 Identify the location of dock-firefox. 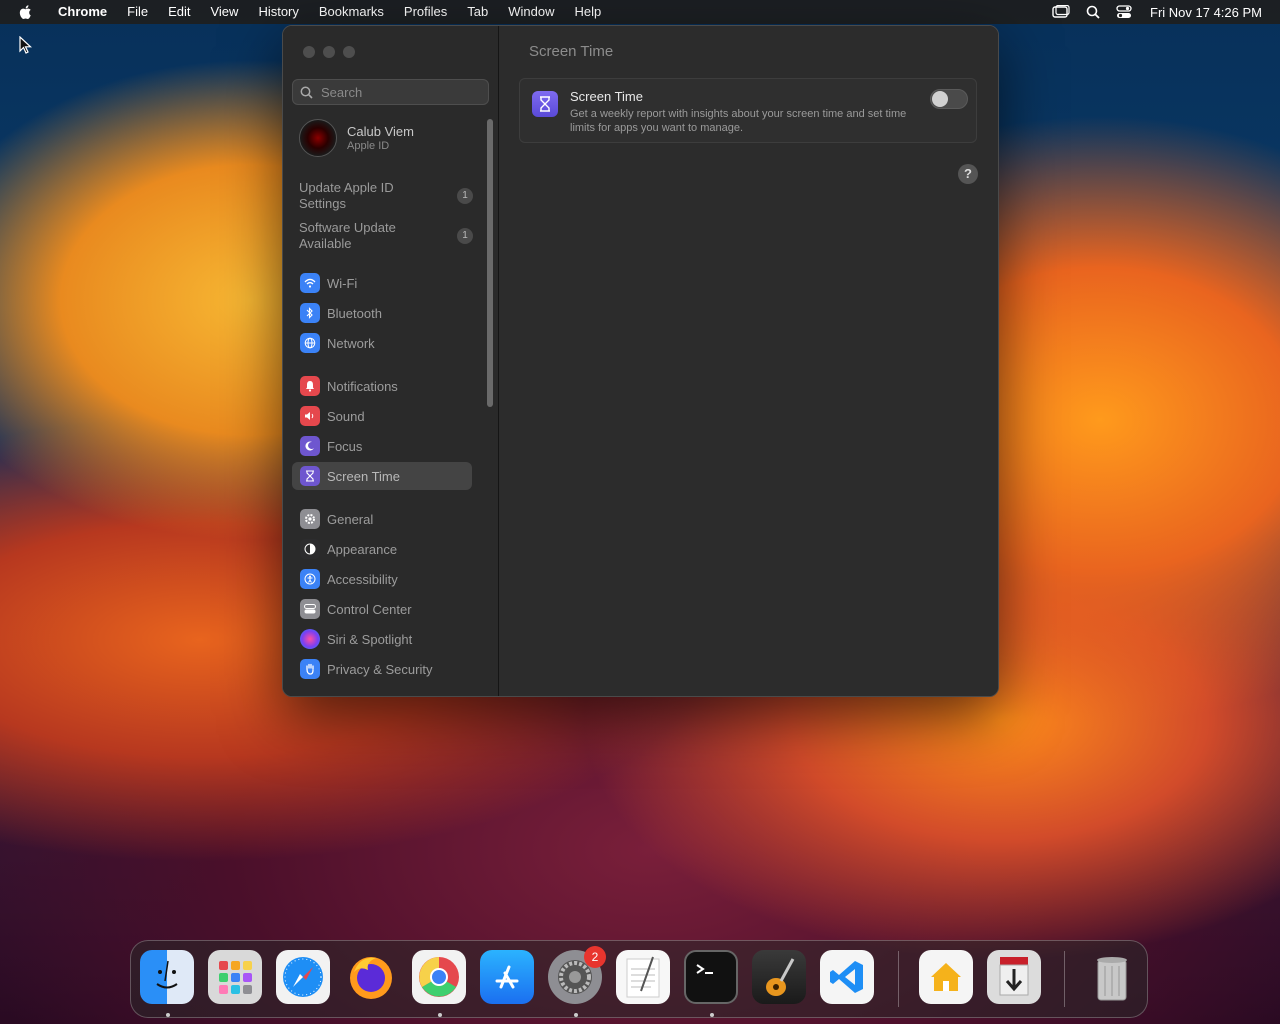
(371, 977).